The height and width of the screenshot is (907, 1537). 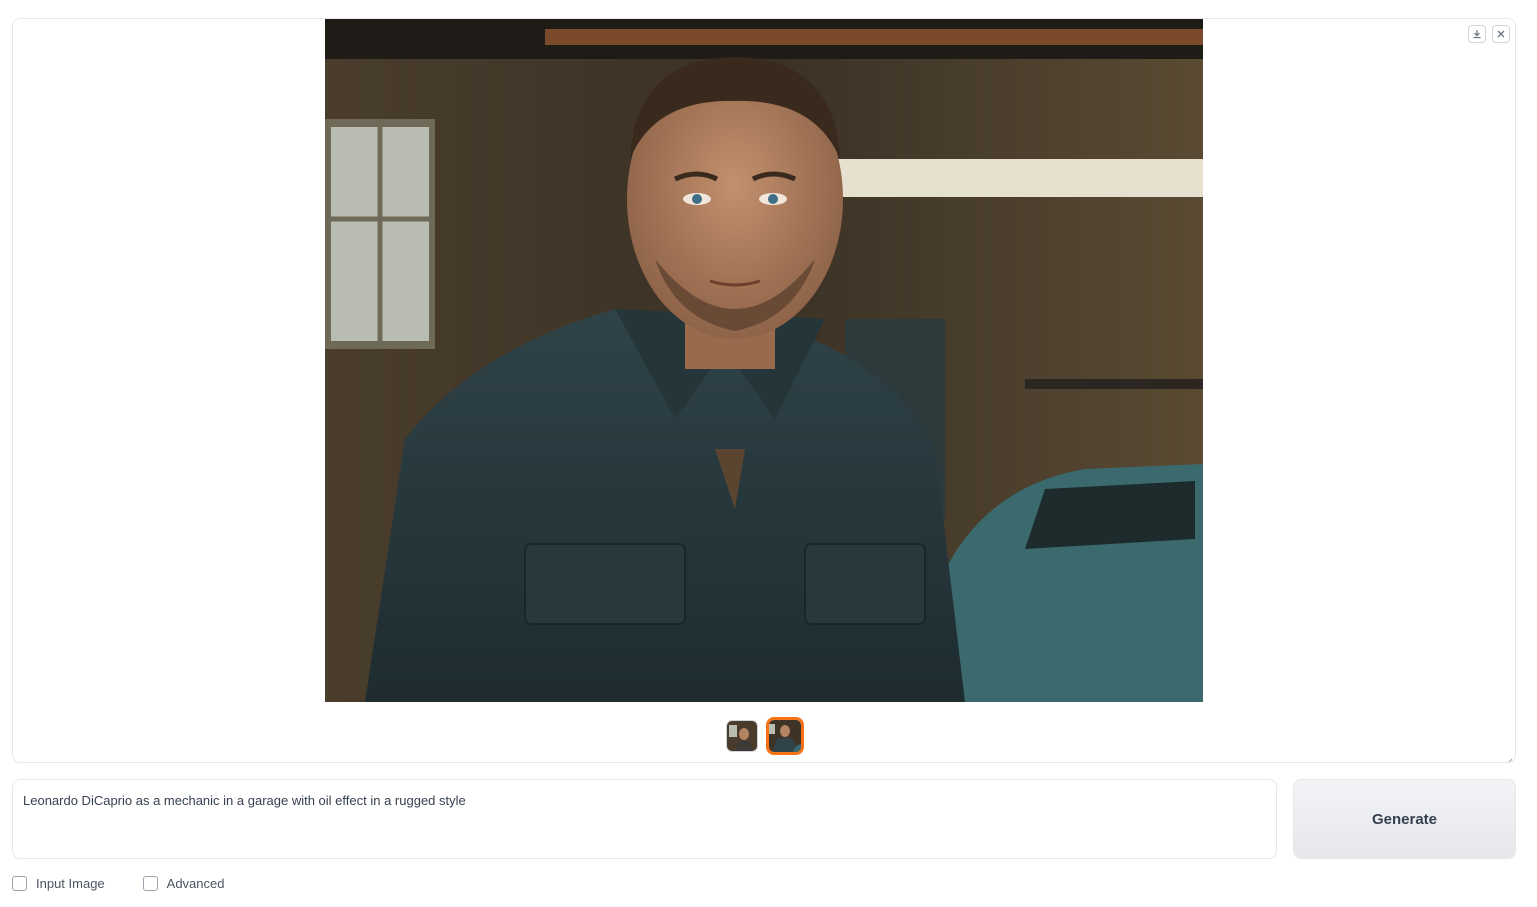 I want to click on generate-button: Generate, so click(x=1404, y=819).